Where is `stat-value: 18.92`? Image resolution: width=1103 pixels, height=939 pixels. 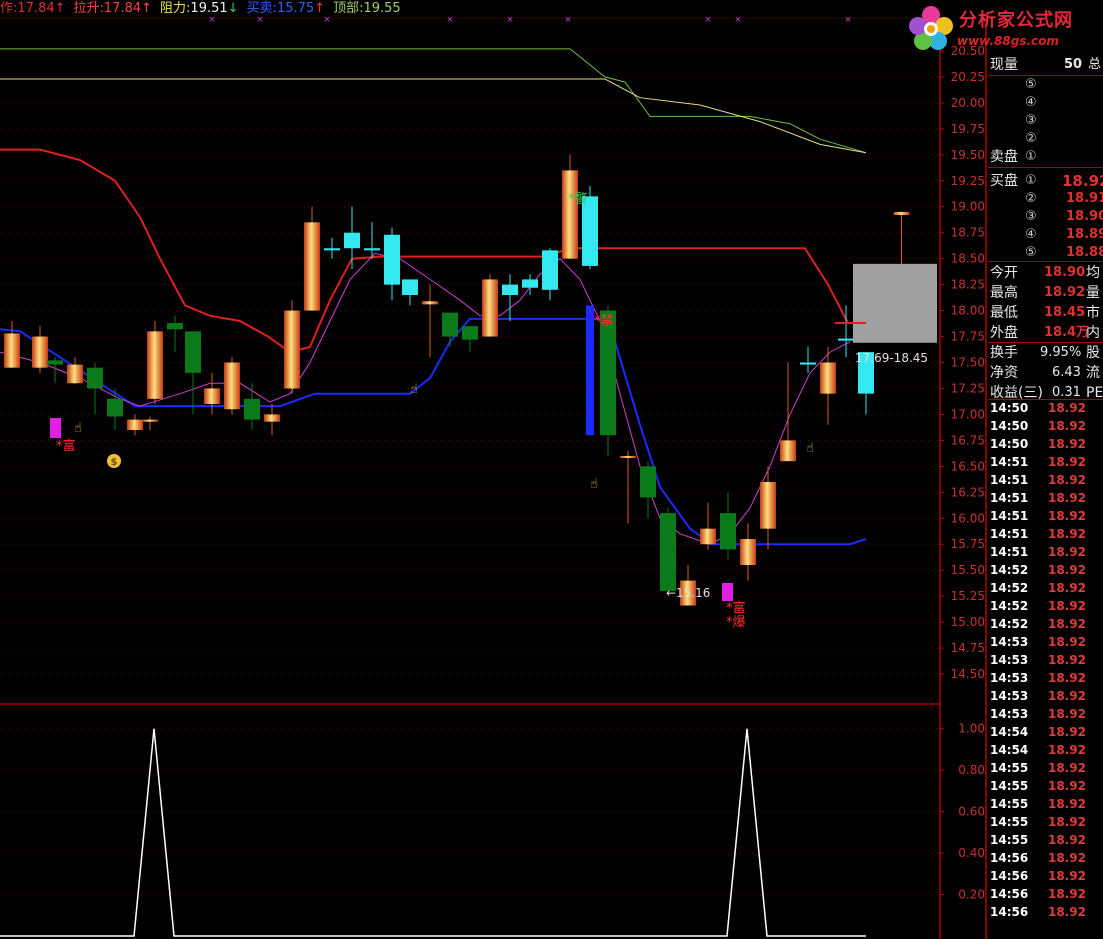
stat-value: 18.92 is located at coordinates (1065, 292).